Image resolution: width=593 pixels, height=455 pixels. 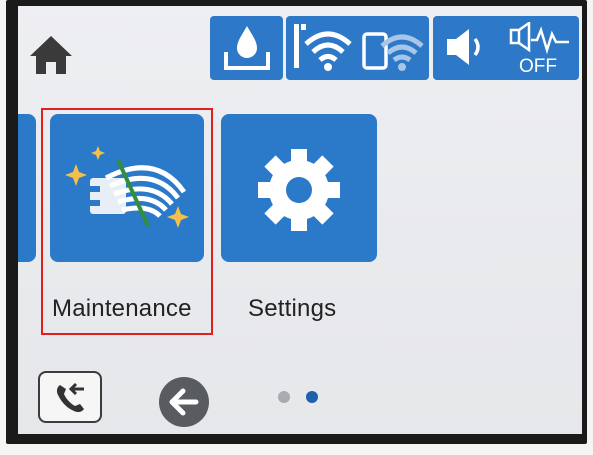 I want to click on settings-tile, so click(x=299, y=188).